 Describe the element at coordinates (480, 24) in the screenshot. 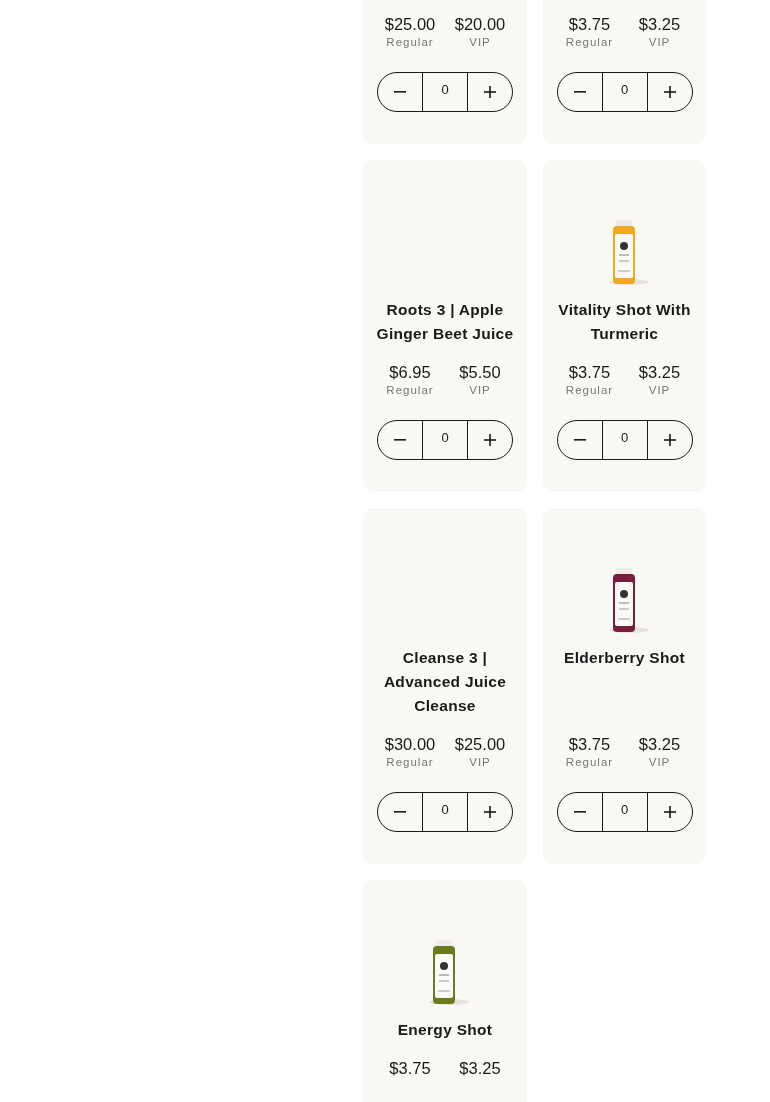

I see `price: $20.00` at that location.